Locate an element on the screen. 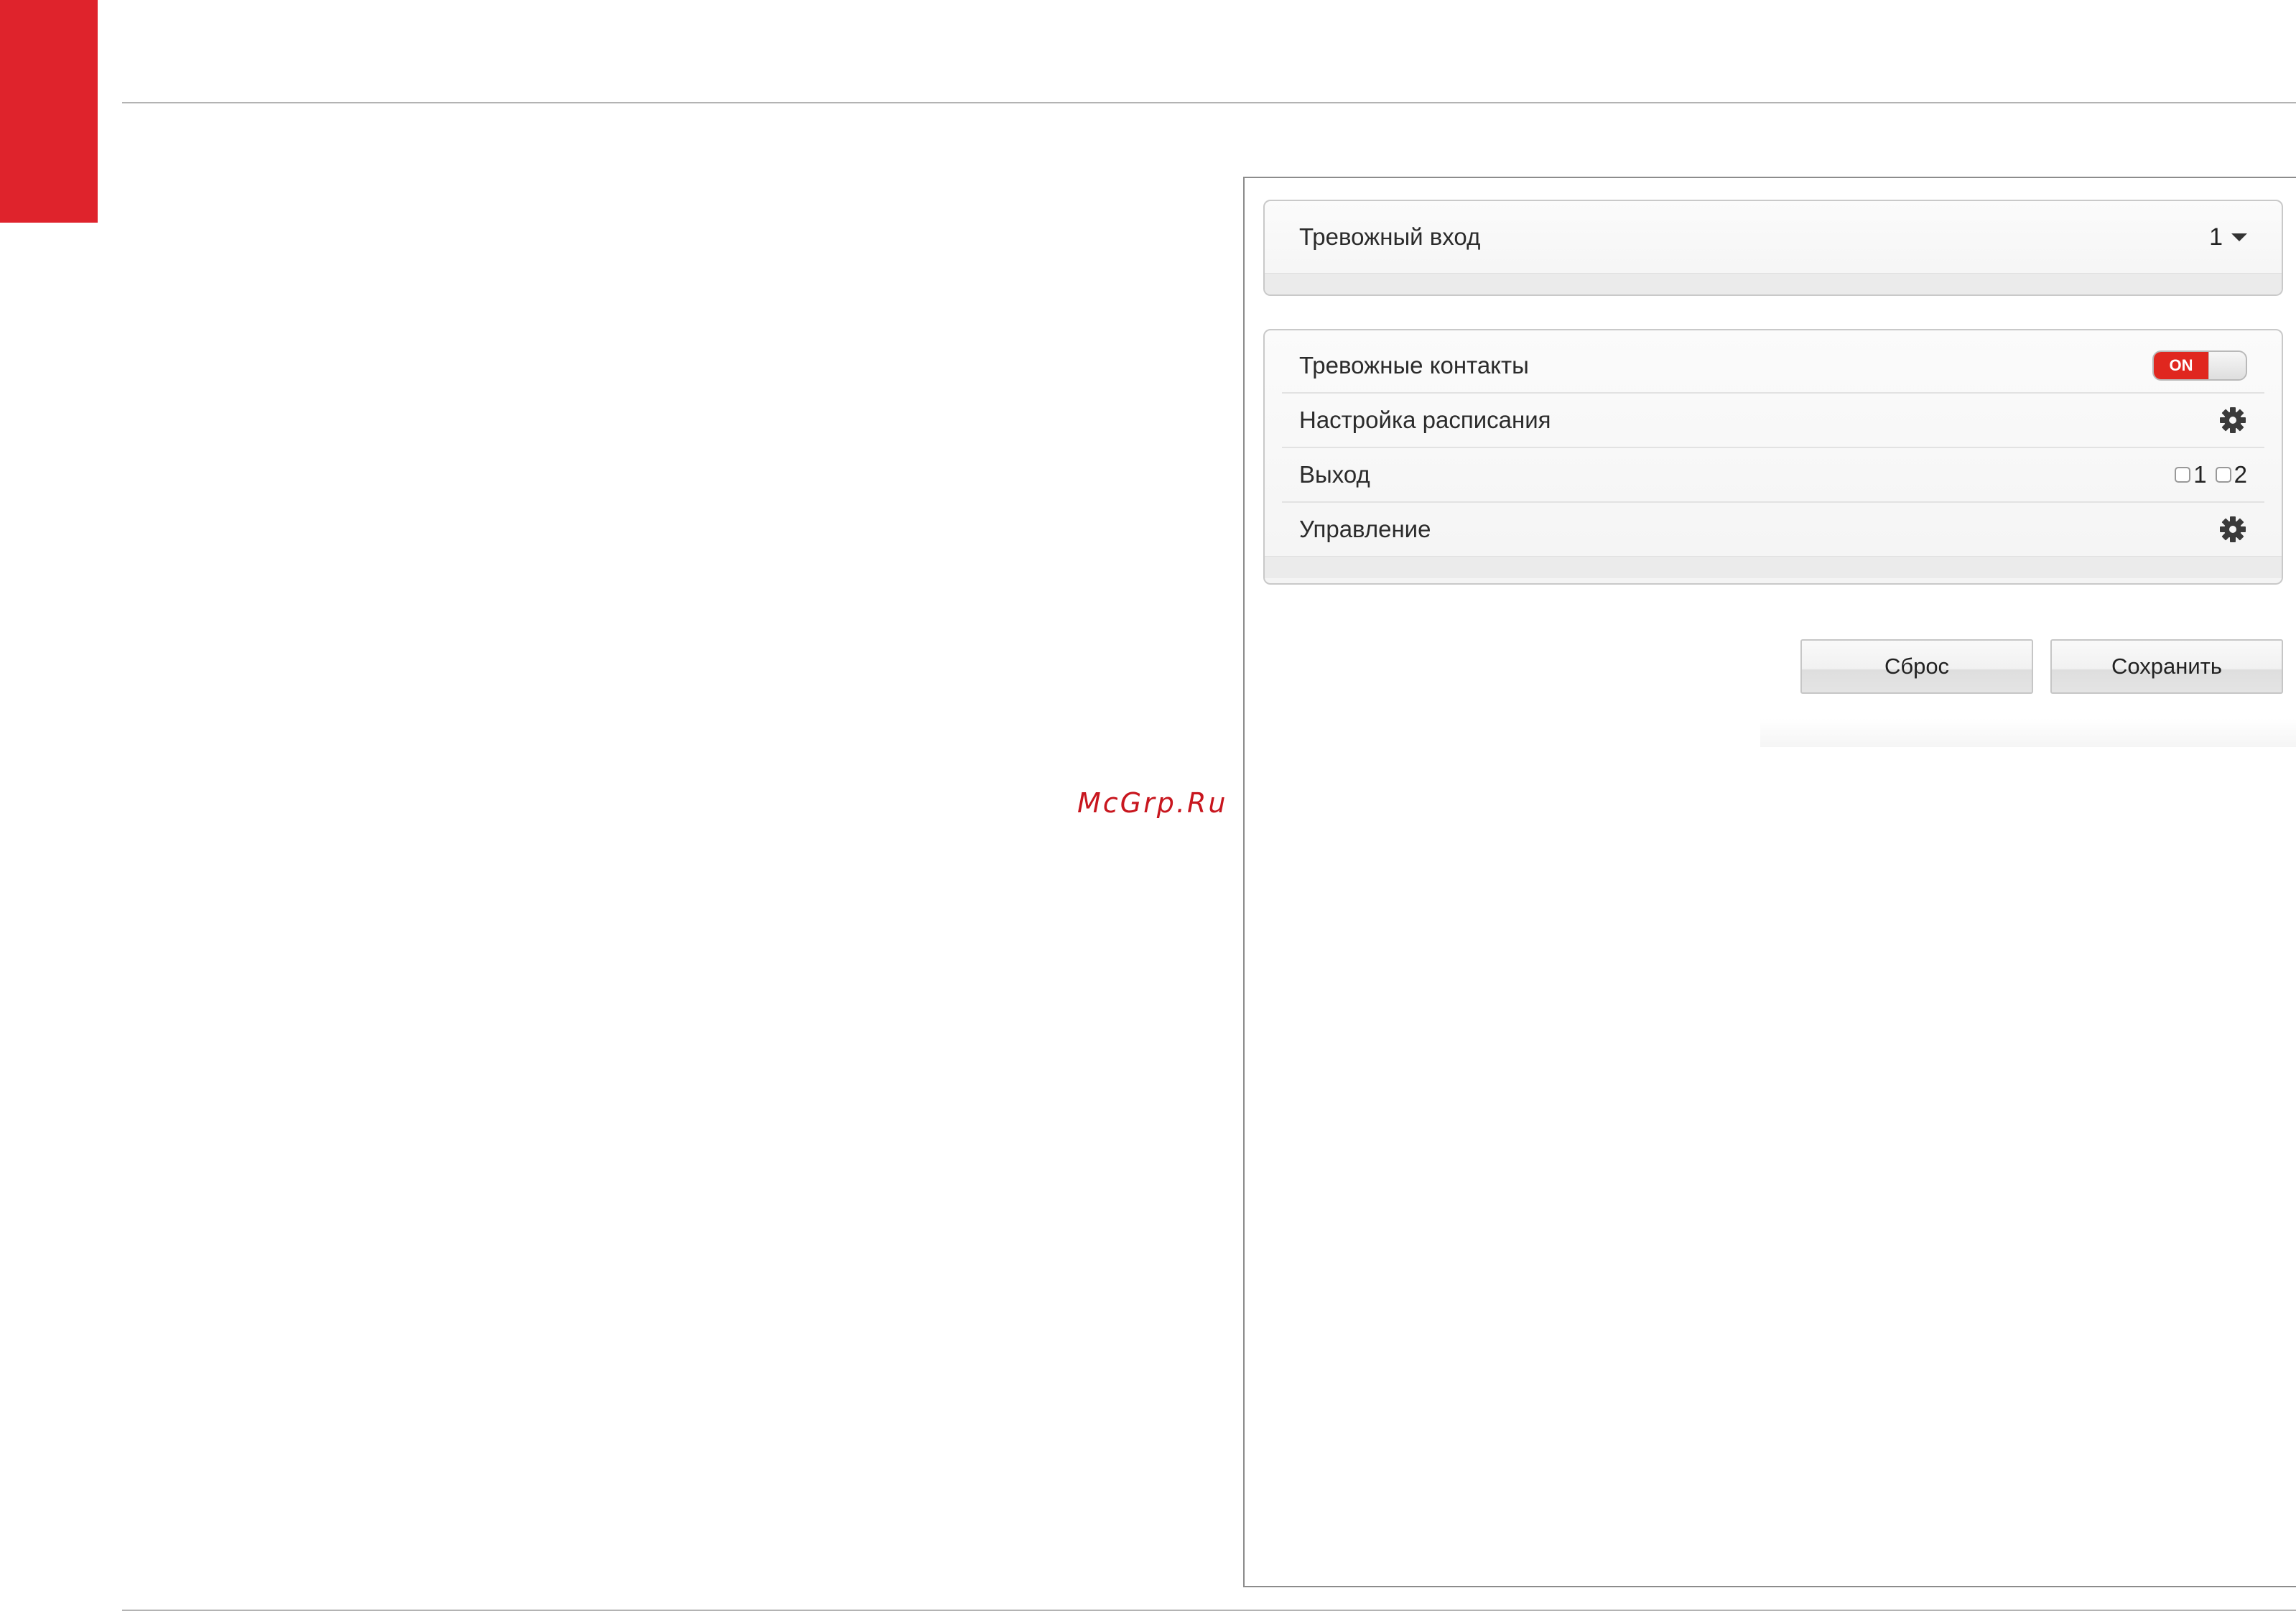 This screenshot has width=2296, height=1611. button-area-shadow is located at coordinates (2028, 732).